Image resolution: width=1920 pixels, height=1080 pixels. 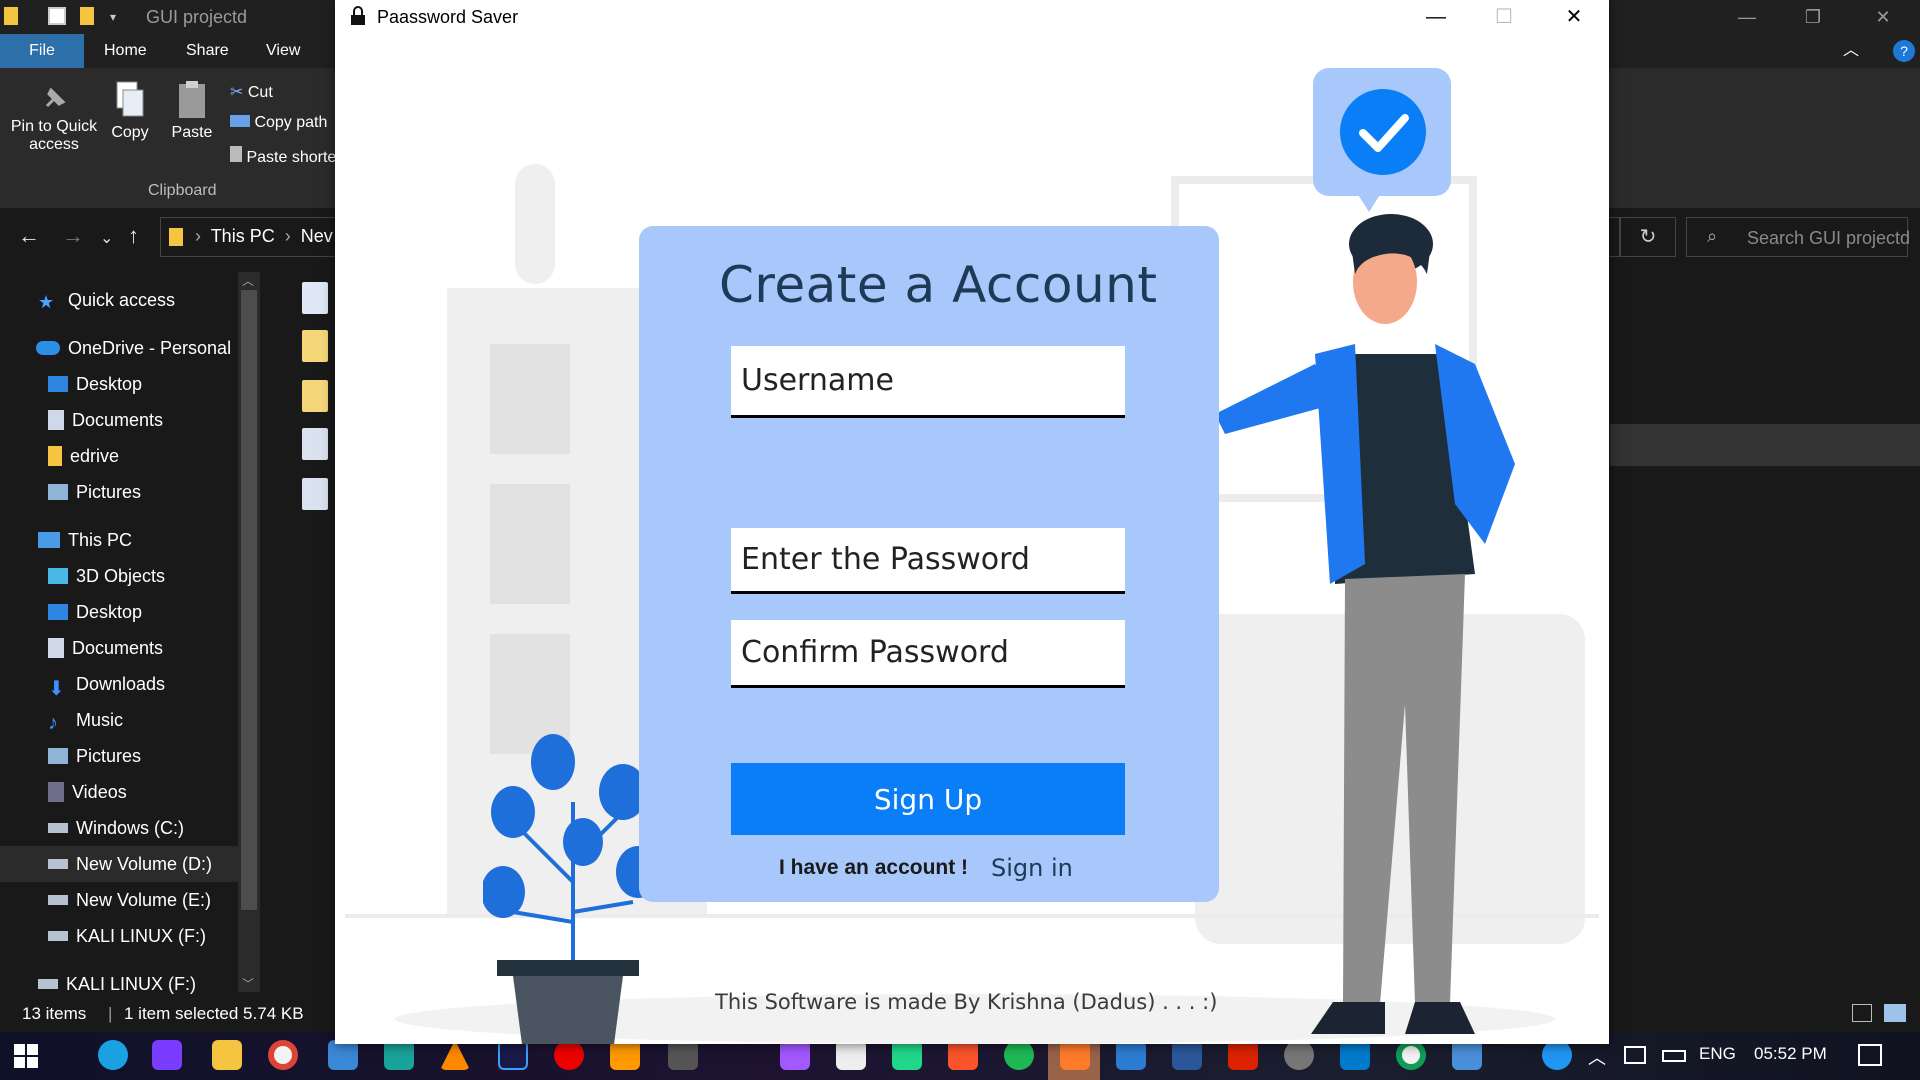 What do you see at coordinates (1467, 1055) in the screenshot?
I see `python-app-icon` at bounding box center [1467, 1055].